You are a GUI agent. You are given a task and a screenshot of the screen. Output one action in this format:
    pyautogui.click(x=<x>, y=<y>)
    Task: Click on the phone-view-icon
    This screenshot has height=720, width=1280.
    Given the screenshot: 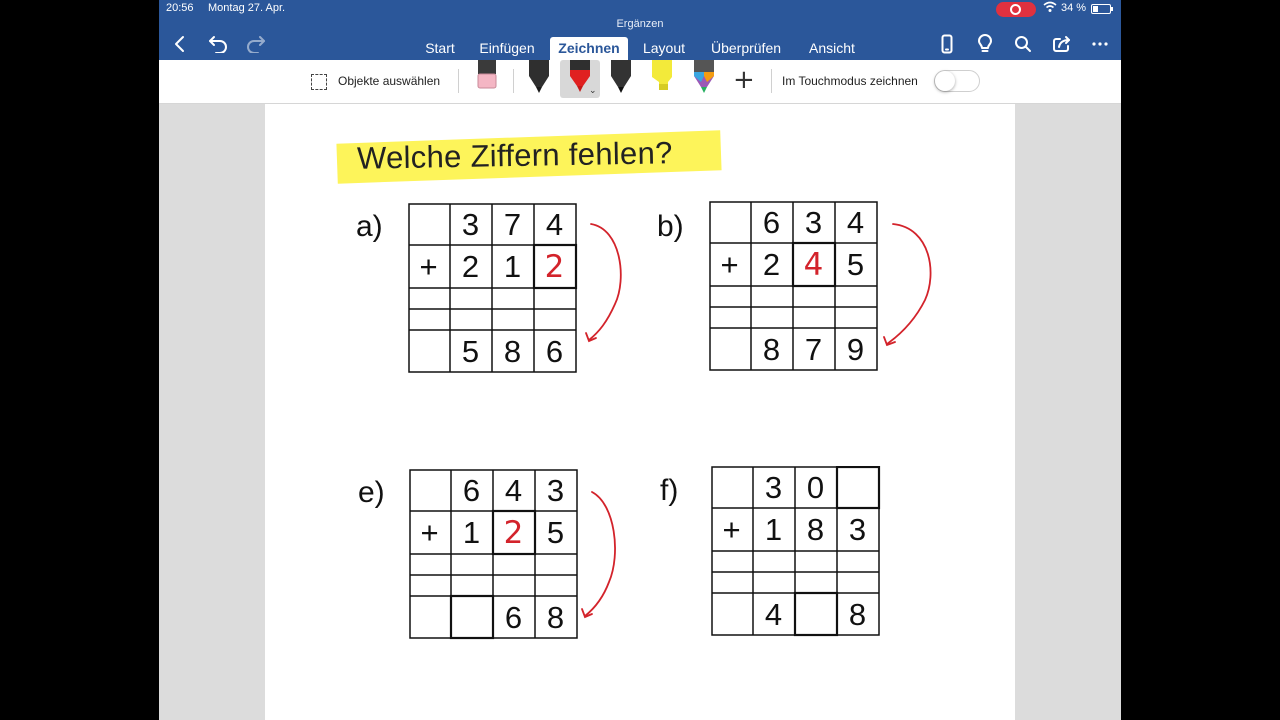 What is the action you would take?
    pyautogui.click(x=947, y=44)
    